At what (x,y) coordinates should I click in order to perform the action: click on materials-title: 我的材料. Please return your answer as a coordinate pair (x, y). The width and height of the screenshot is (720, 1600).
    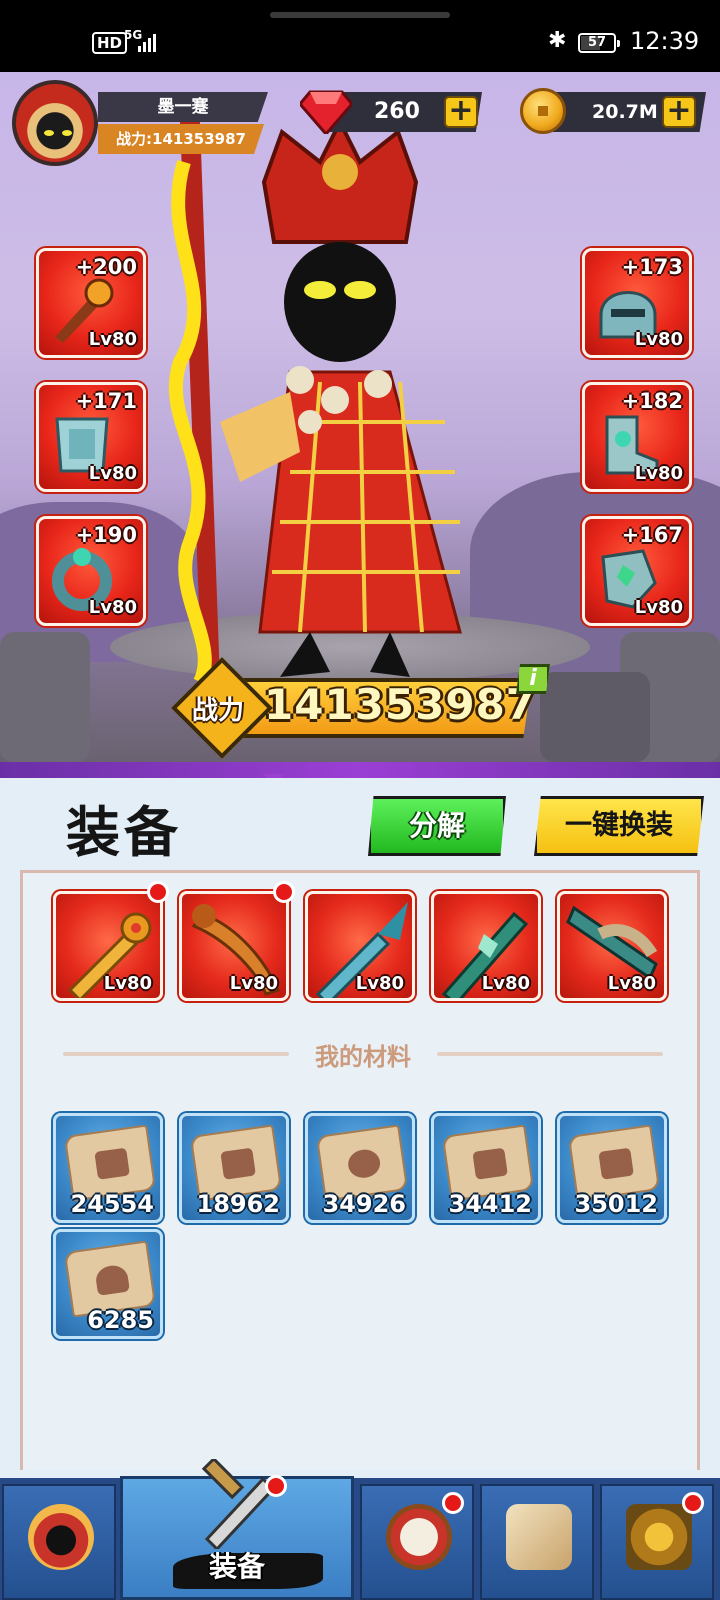
    Looking at the image, I should click on (363, 1057).